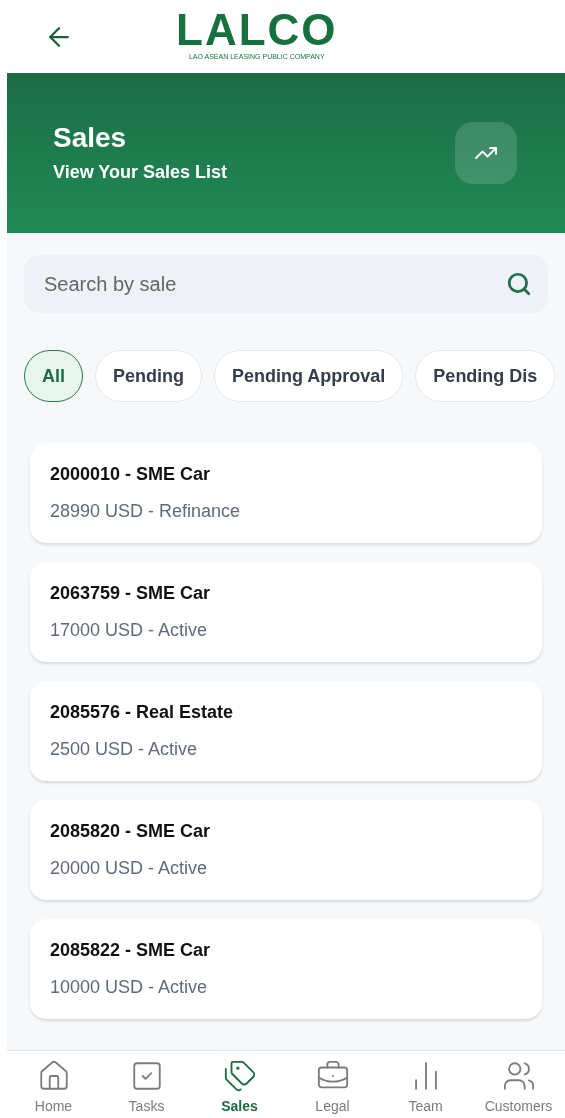  What do you see at coordinates (124, 749) in the screenshot?
I see `sale-detail: 2500 USD - Active` at bounding box center [124, 749].